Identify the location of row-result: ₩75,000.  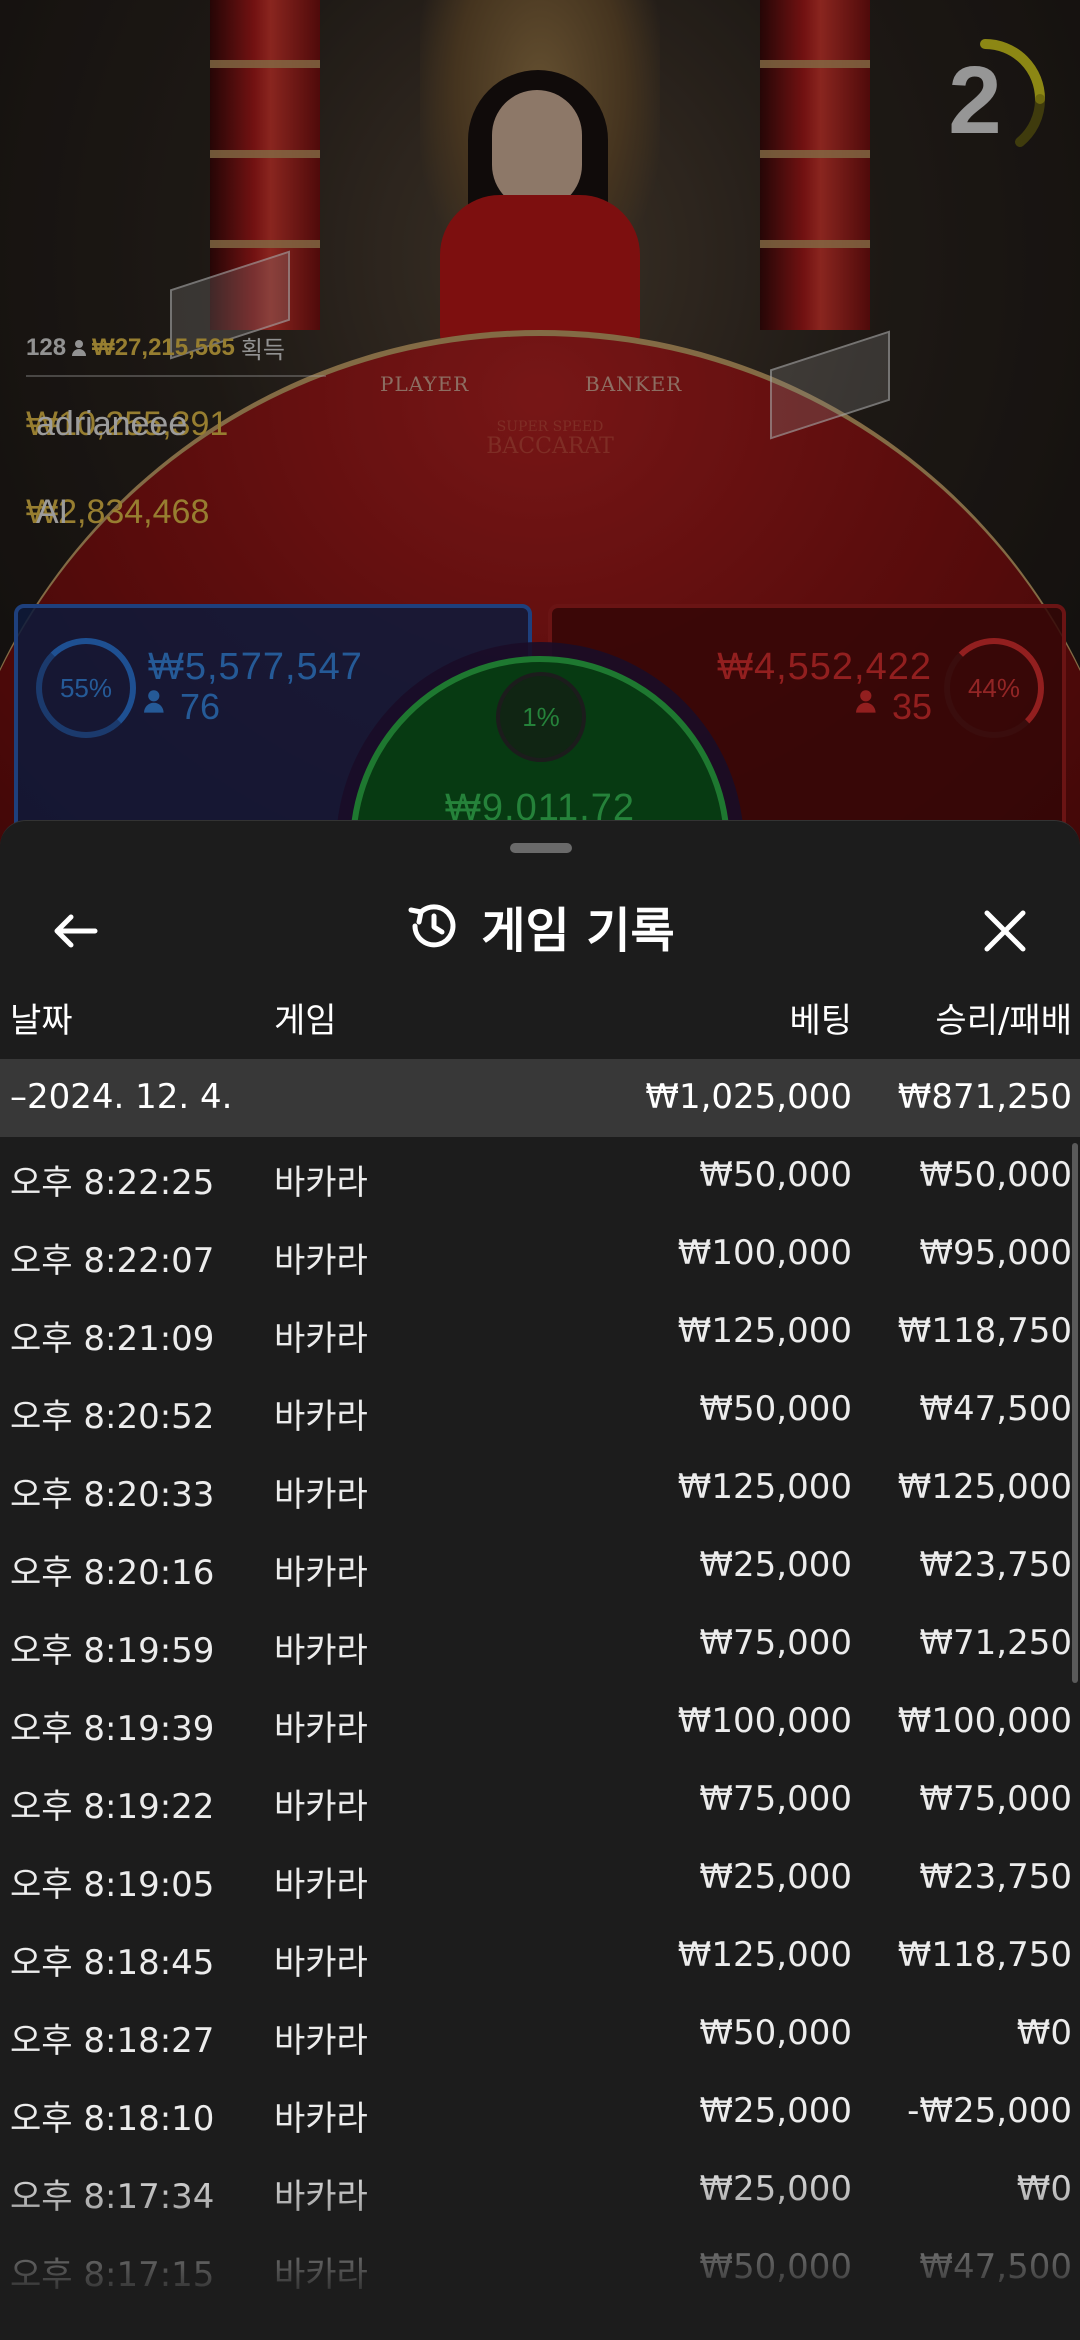
(995, 1799).